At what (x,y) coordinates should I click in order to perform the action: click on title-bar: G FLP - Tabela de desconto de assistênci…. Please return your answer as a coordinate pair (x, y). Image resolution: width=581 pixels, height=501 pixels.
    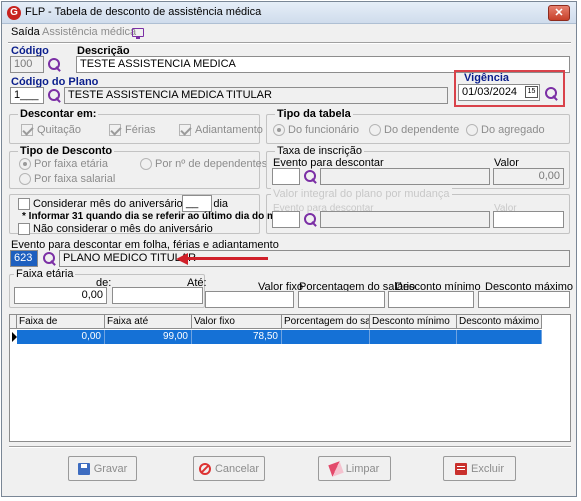
    Looking at the image, I should click on (289, 13).